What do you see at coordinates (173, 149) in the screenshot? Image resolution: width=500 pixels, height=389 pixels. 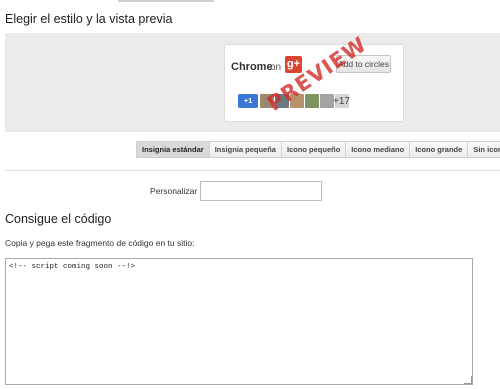 I see `tab-insignia-estandar: Insignia estándar` at bounding box center [173, 149].